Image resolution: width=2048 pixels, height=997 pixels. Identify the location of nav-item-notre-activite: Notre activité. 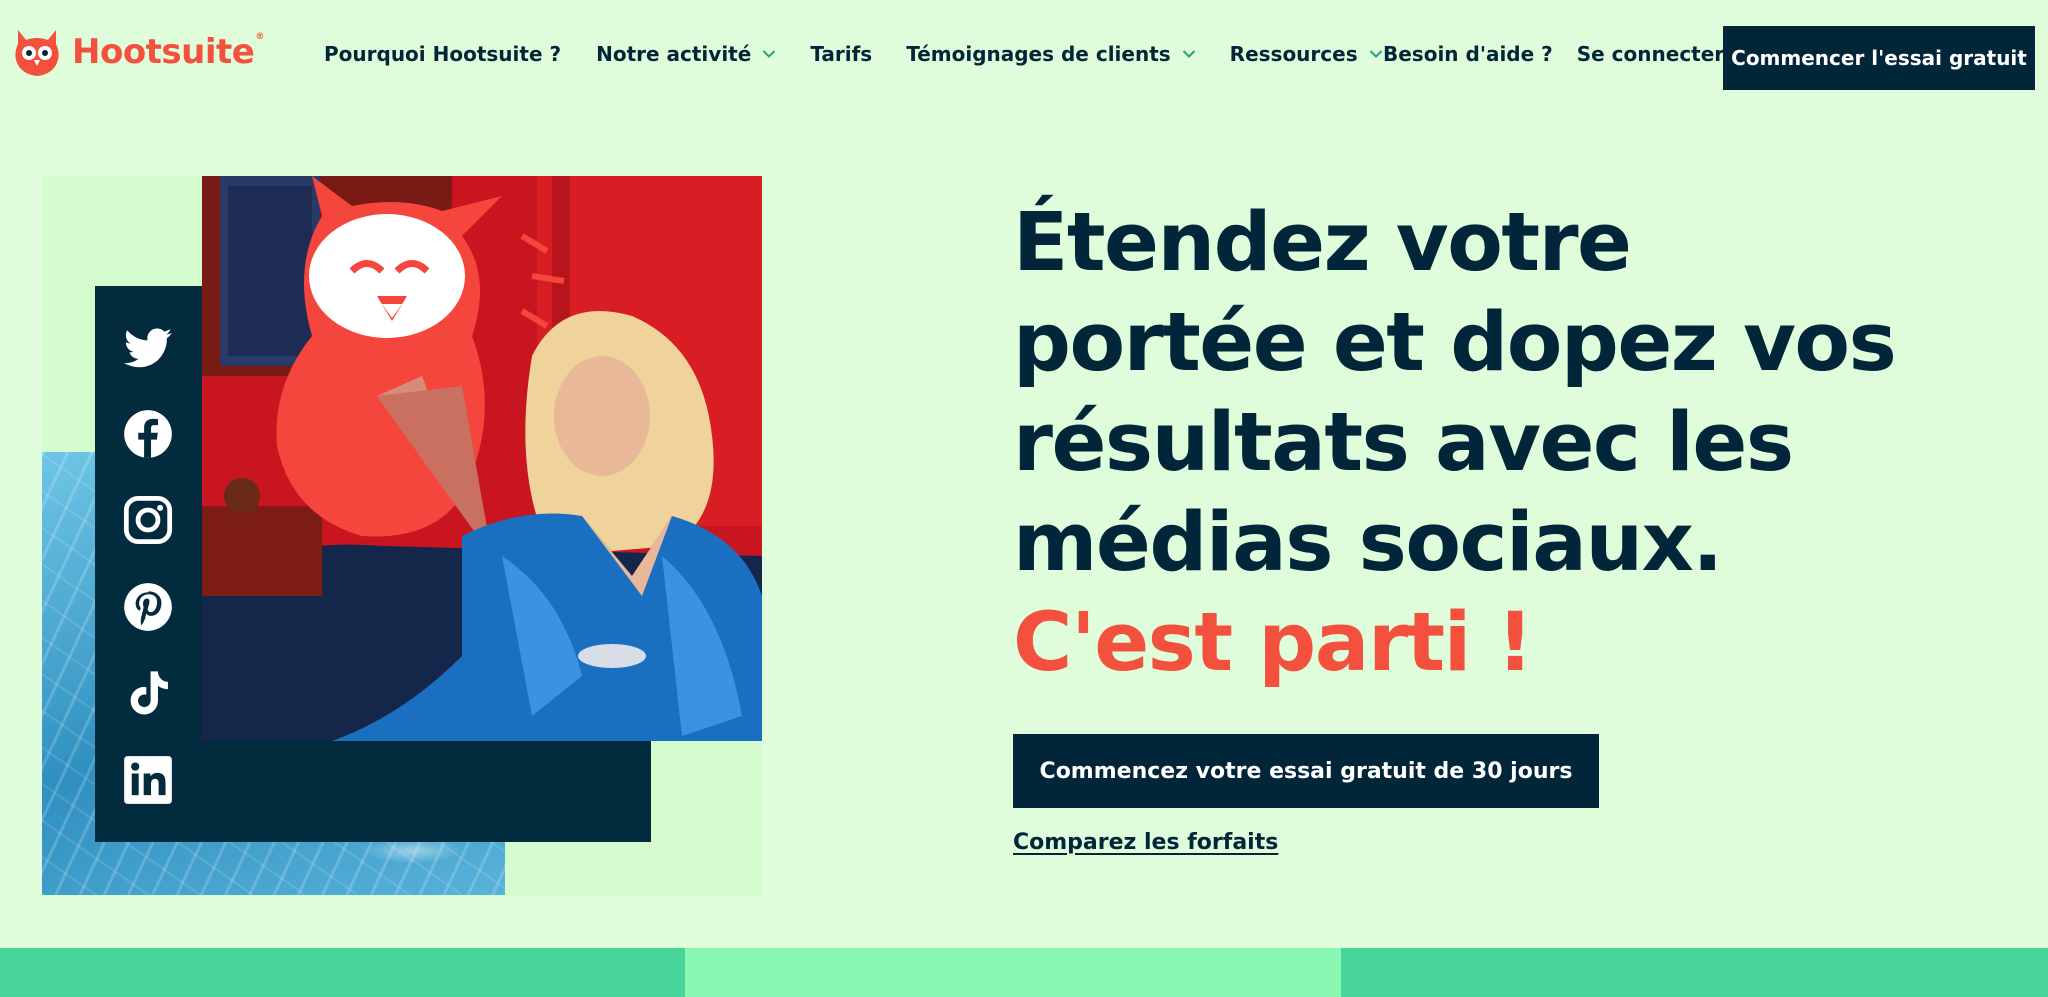
(686, 54).